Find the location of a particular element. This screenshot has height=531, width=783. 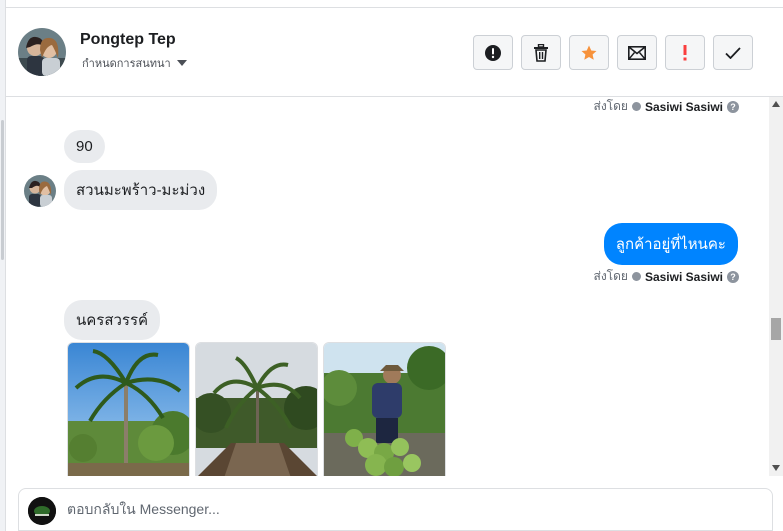

exclamation-circle-icon is located at coordinates (493, 52).